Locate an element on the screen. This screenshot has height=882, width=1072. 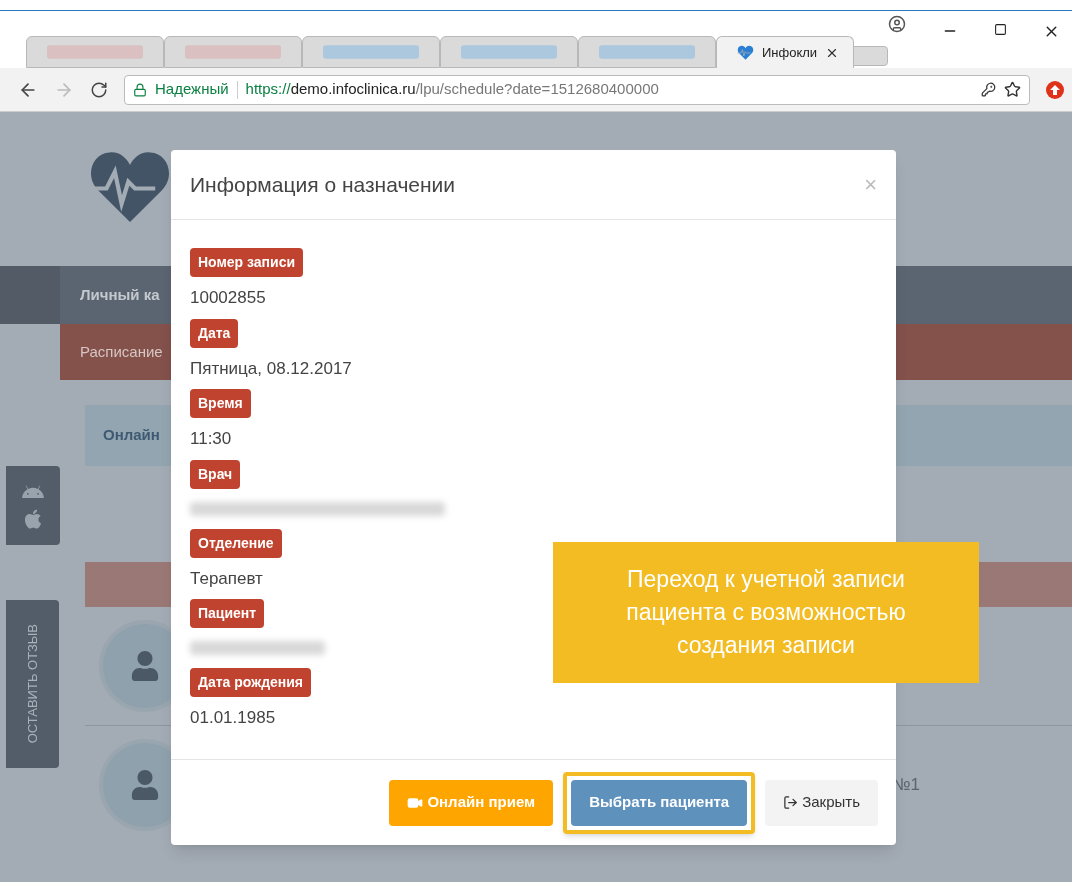
online-visit-button: Онлайн прием is located at coordinates (471, 802).